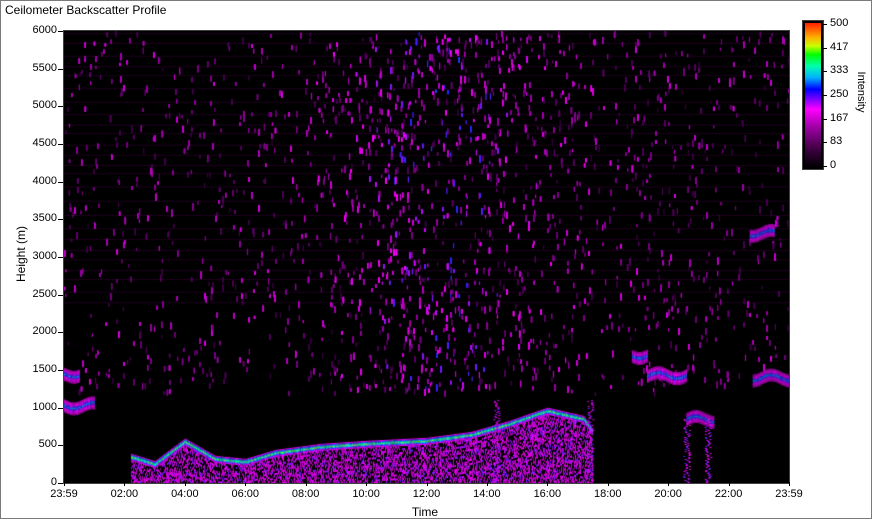 This screenshot has height=519, width=872. Describe the element at coordinates (245, 494) in the screenshot. I see `x-tick-label: 06:00` at that location.